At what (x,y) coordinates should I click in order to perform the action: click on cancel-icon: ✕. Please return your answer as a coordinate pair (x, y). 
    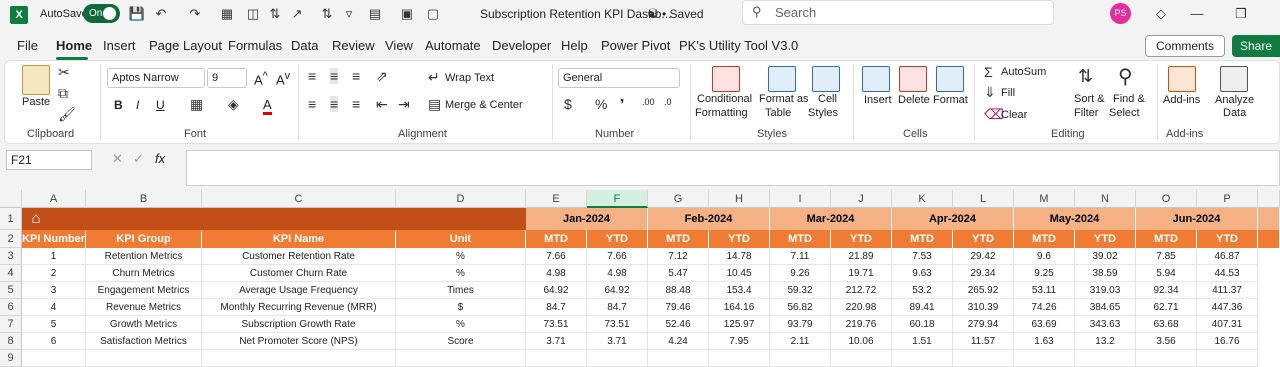
    Looking at the image, I should click on (117, 159).